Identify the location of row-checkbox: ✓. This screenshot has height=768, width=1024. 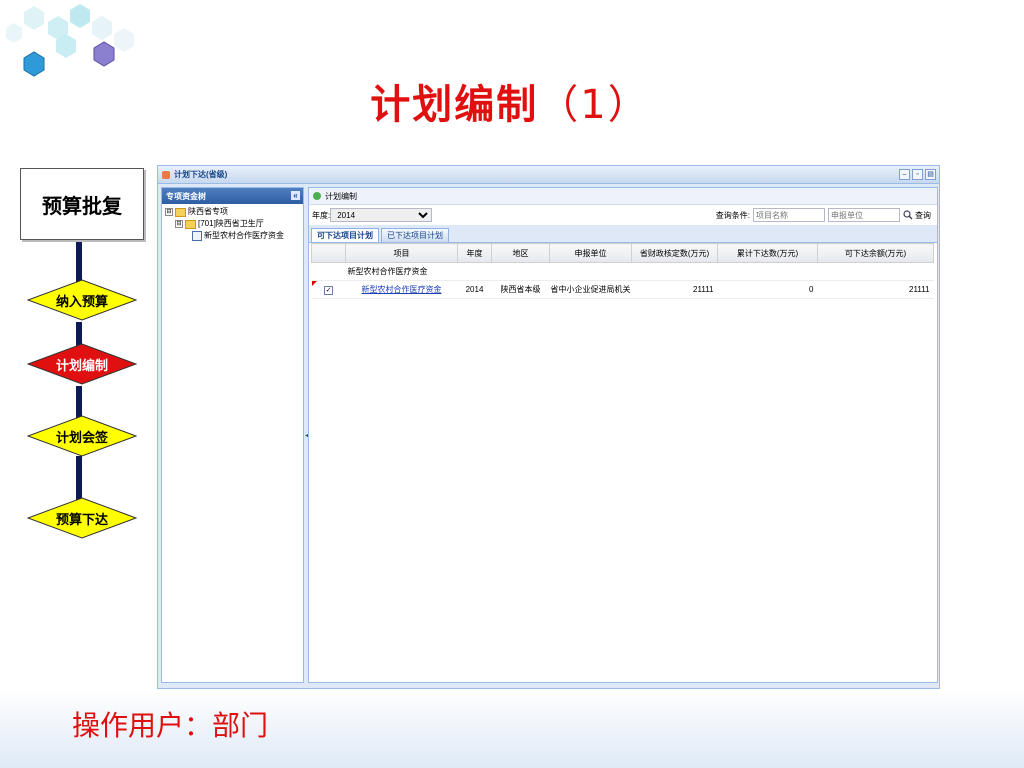
(328, 290).